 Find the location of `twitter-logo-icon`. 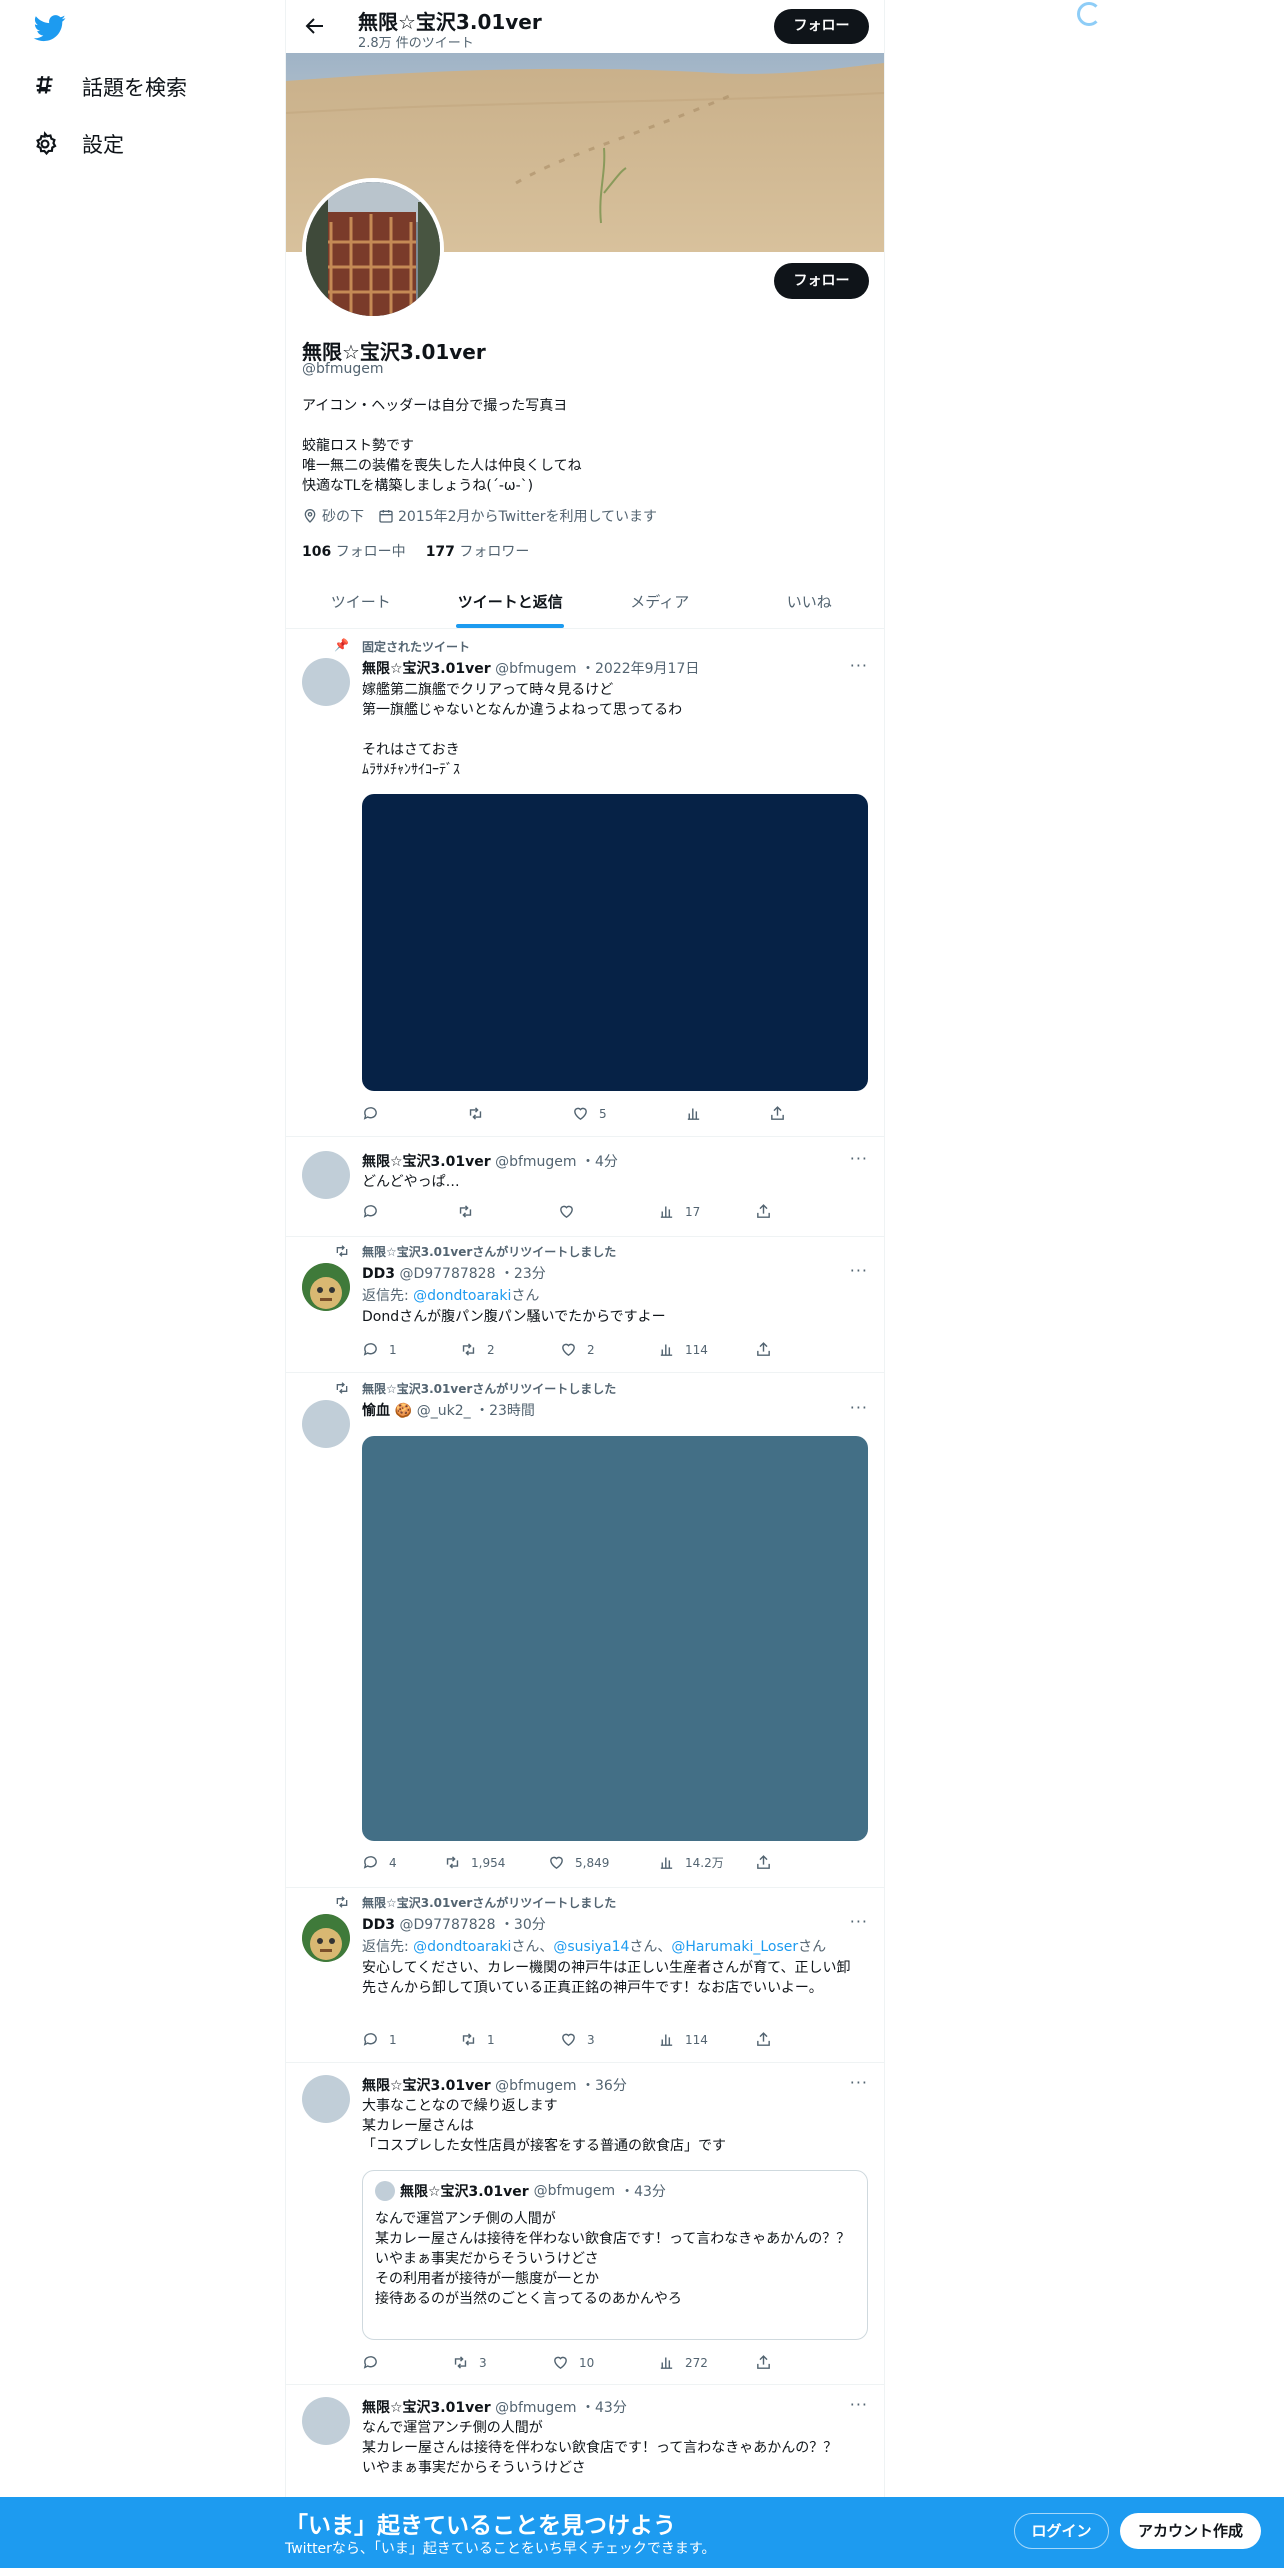

twitter-logo-icon is located at coordinates (50, 28).